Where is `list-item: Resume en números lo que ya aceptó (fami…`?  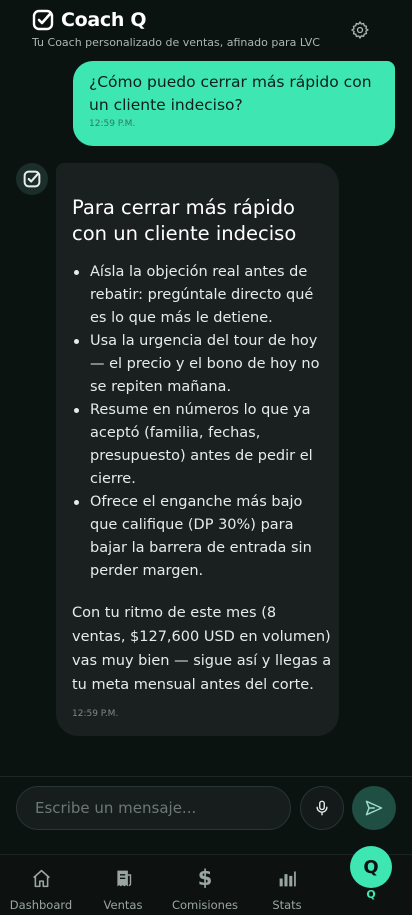
list-item: Resume en números lo que ya aceptó (fami… is located at coordinates (202, 445).